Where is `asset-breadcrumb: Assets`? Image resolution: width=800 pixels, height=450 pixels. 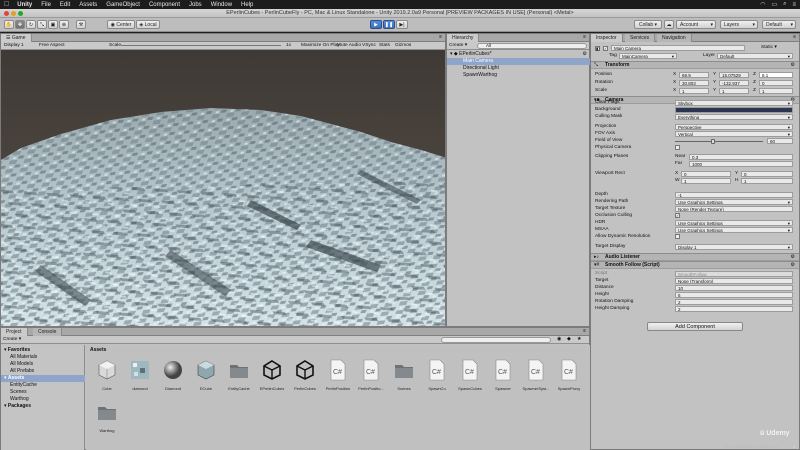 asset-breadcrumb: Assets is located at coordinates (98, 350).